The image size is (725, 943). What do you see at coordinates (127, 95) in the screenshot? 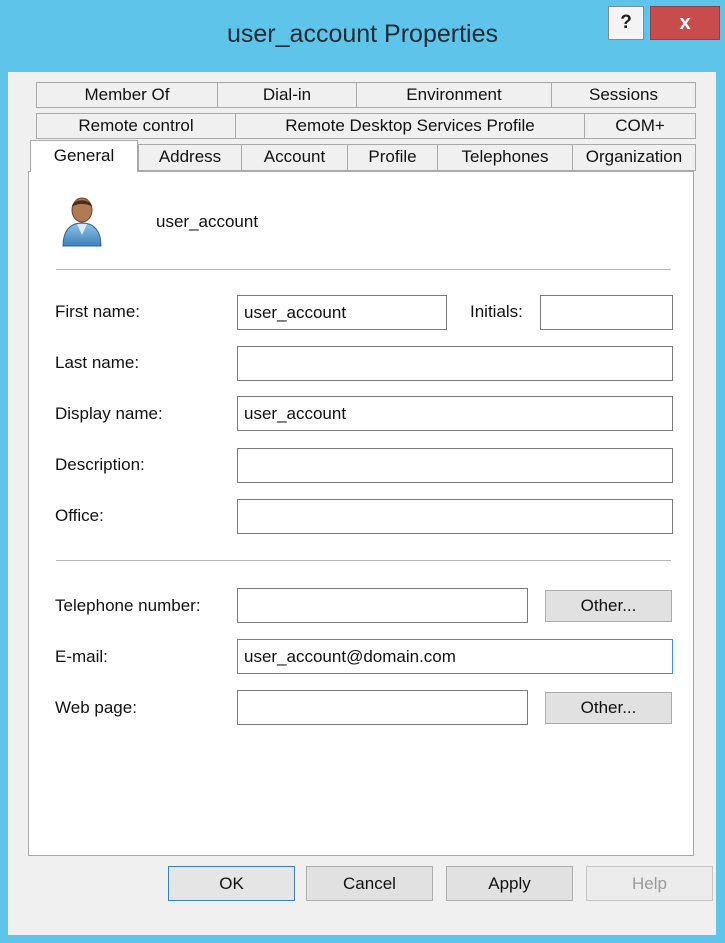
I see `tab-member-of: Member Of` at bounding box center [127, 95].